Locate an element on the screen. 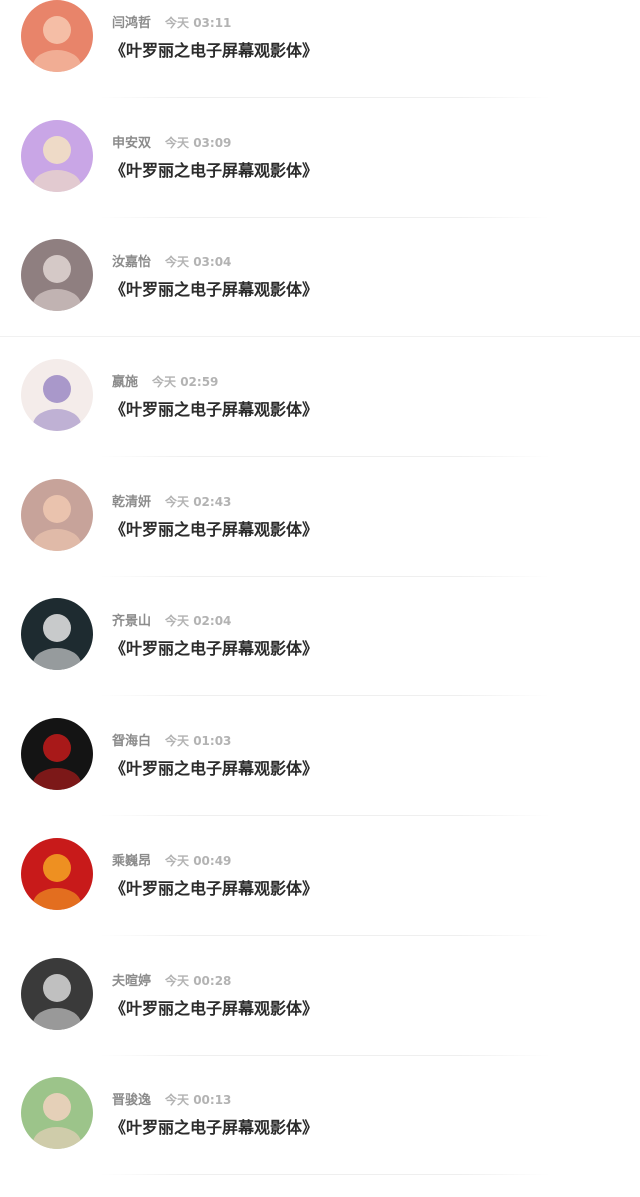 The width and height of the screenshot is (640, 1197). comment-meta: 汝嘉怡 今天 03:04 is located at coordinates (171, 261).